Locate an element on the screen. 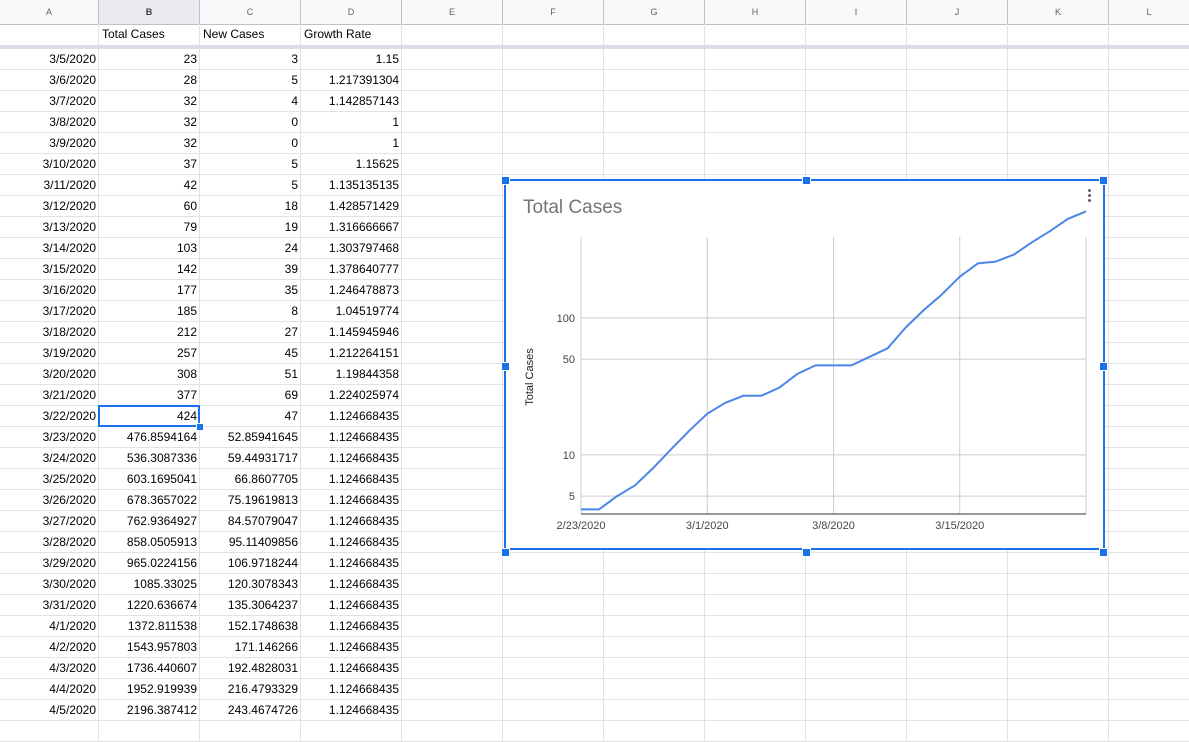 Image resolution: width=1189 pixels, height=742 pixels. date-cell: 3/21/2020 is located at coordinates (49, 395).